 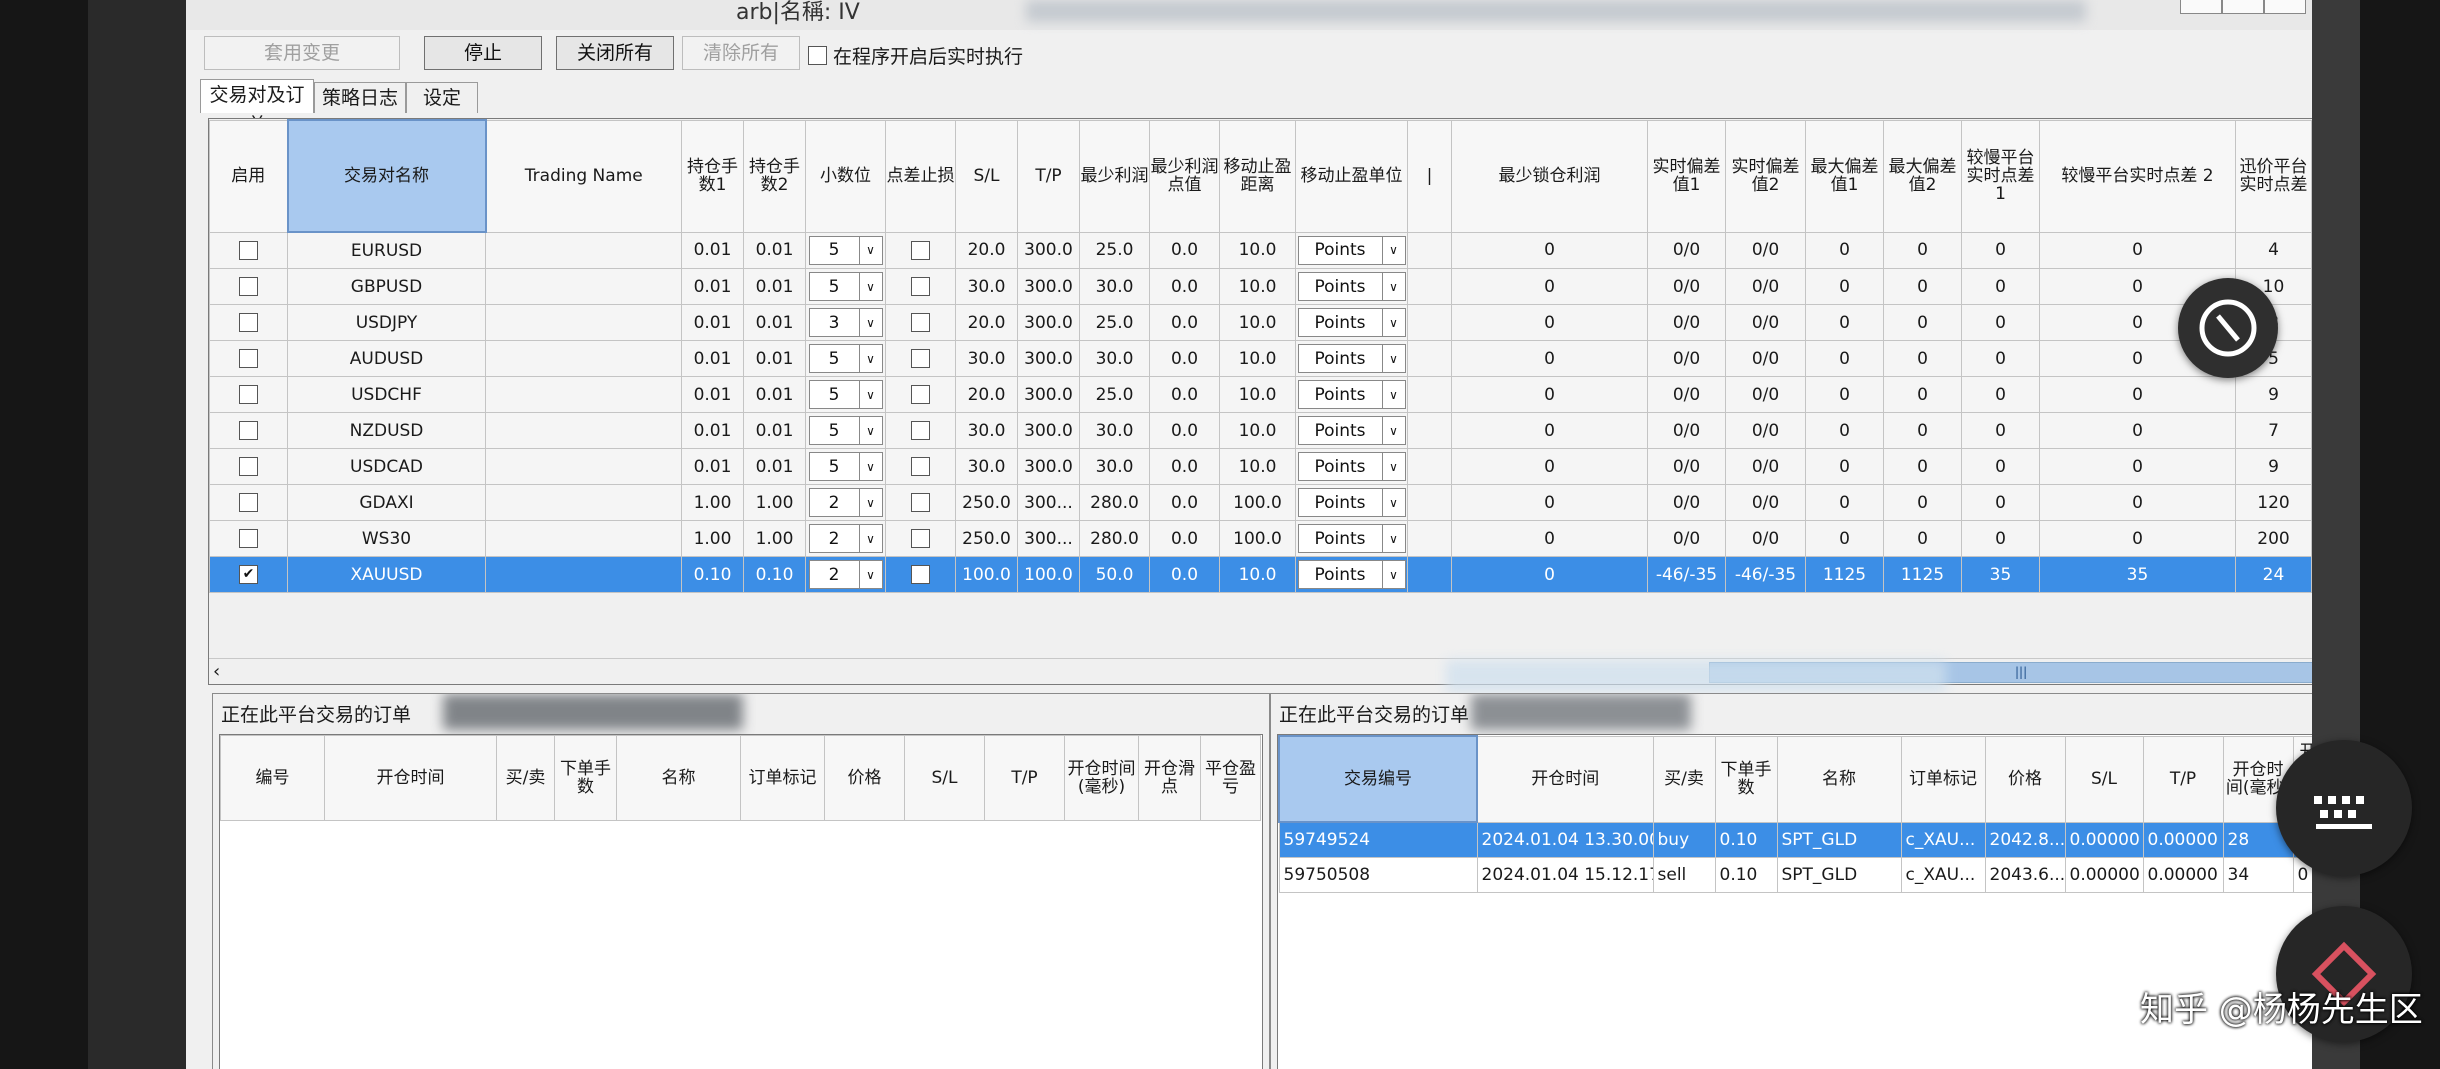 What do you see at coordinates (741, 53) in the screenshot?
I see `clear-all-button: 清除所有` at bounding box center [741, 53].